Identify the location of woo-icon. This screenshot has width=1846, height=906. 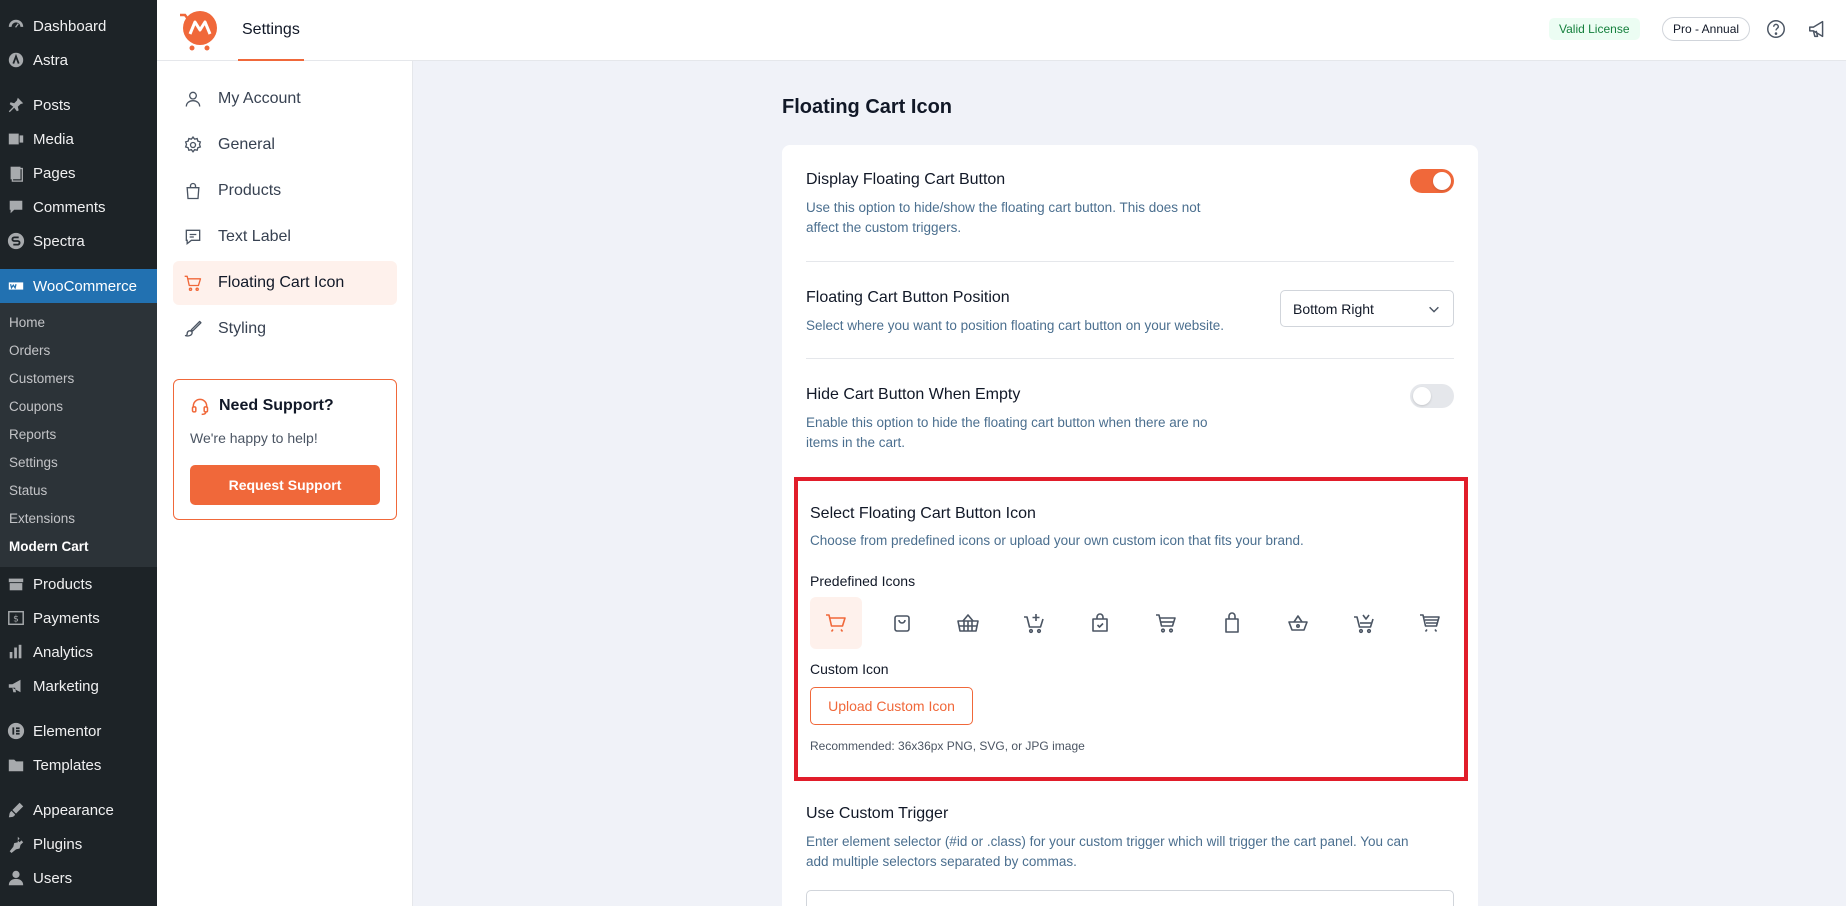
(16, 286).